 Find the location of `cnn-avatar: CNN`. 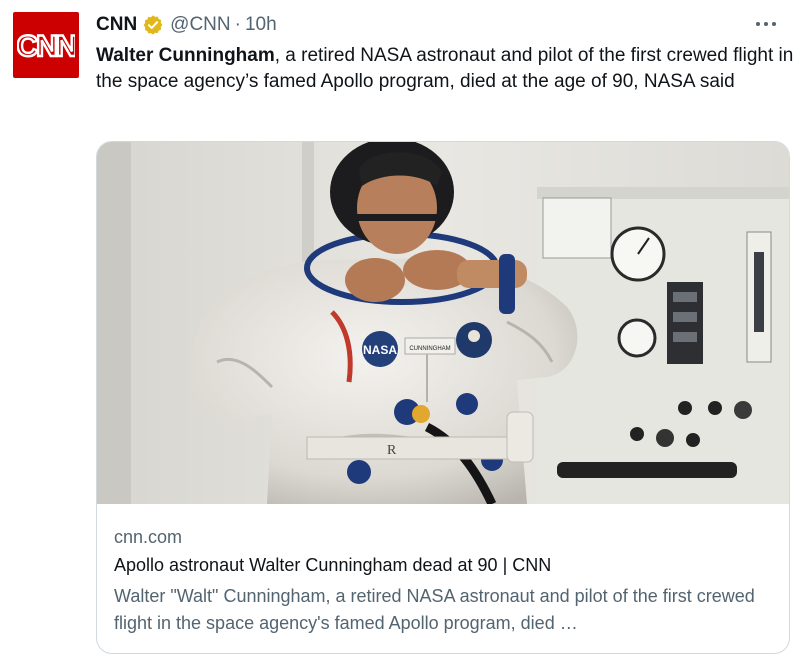

cnn-avatar: CNN is located at coordinates (46, 45).